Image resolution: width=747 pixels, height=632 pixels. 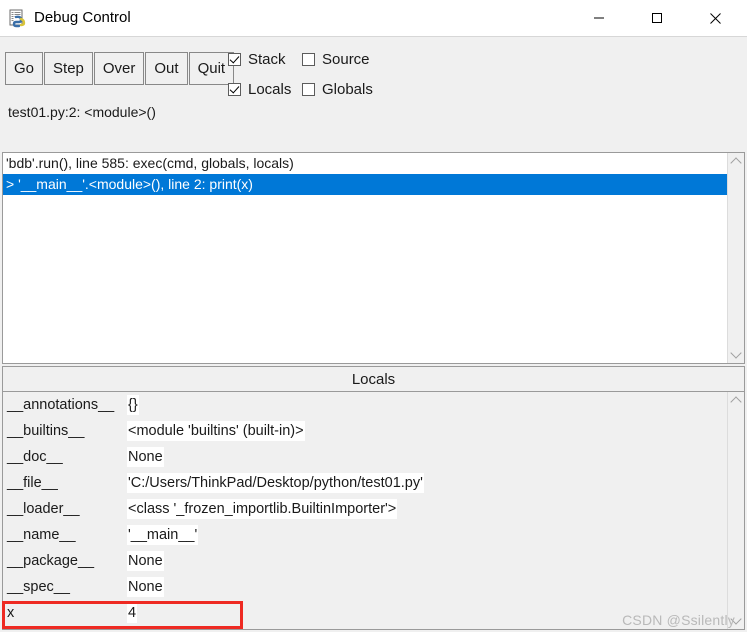 I want to click on checkbox-stack: Stack, so click(x=265, y=59).